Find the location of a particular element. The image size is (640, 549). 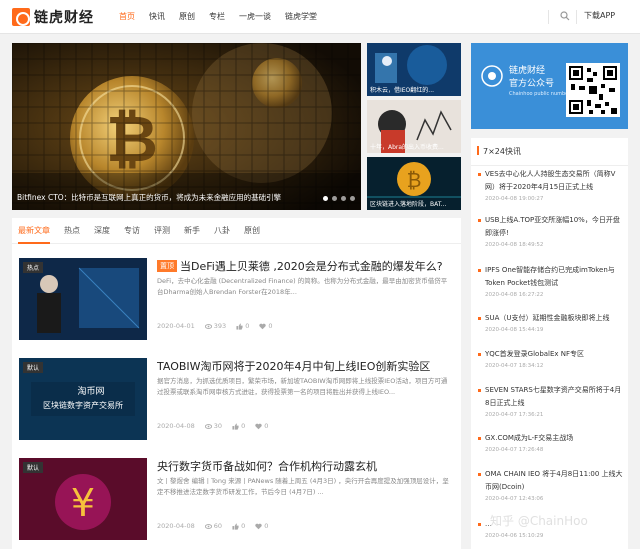

qr-code-image is located at coordinates (593, 90).